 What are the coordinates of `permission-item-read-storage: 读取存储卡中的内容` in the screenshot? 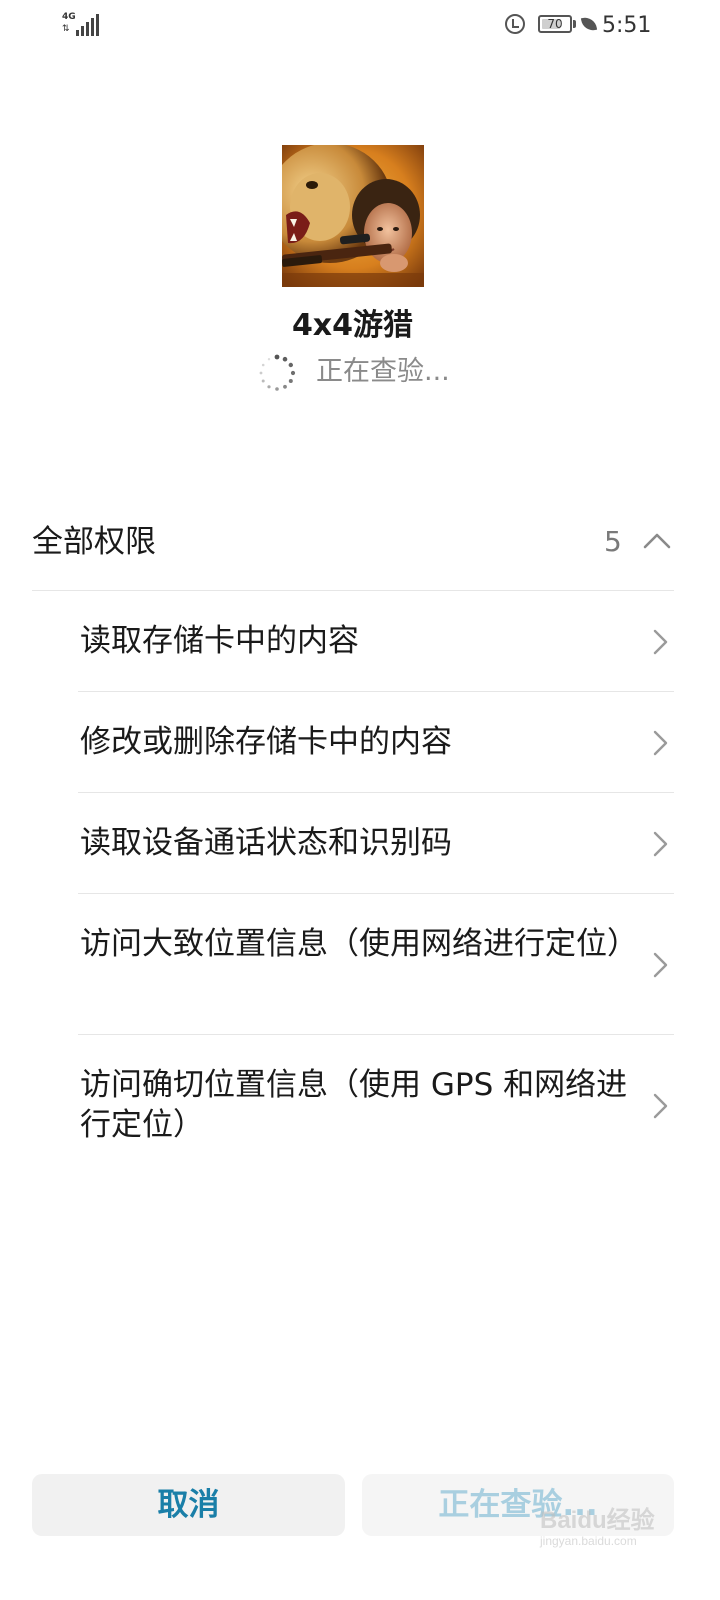 It's located at (376, 641).